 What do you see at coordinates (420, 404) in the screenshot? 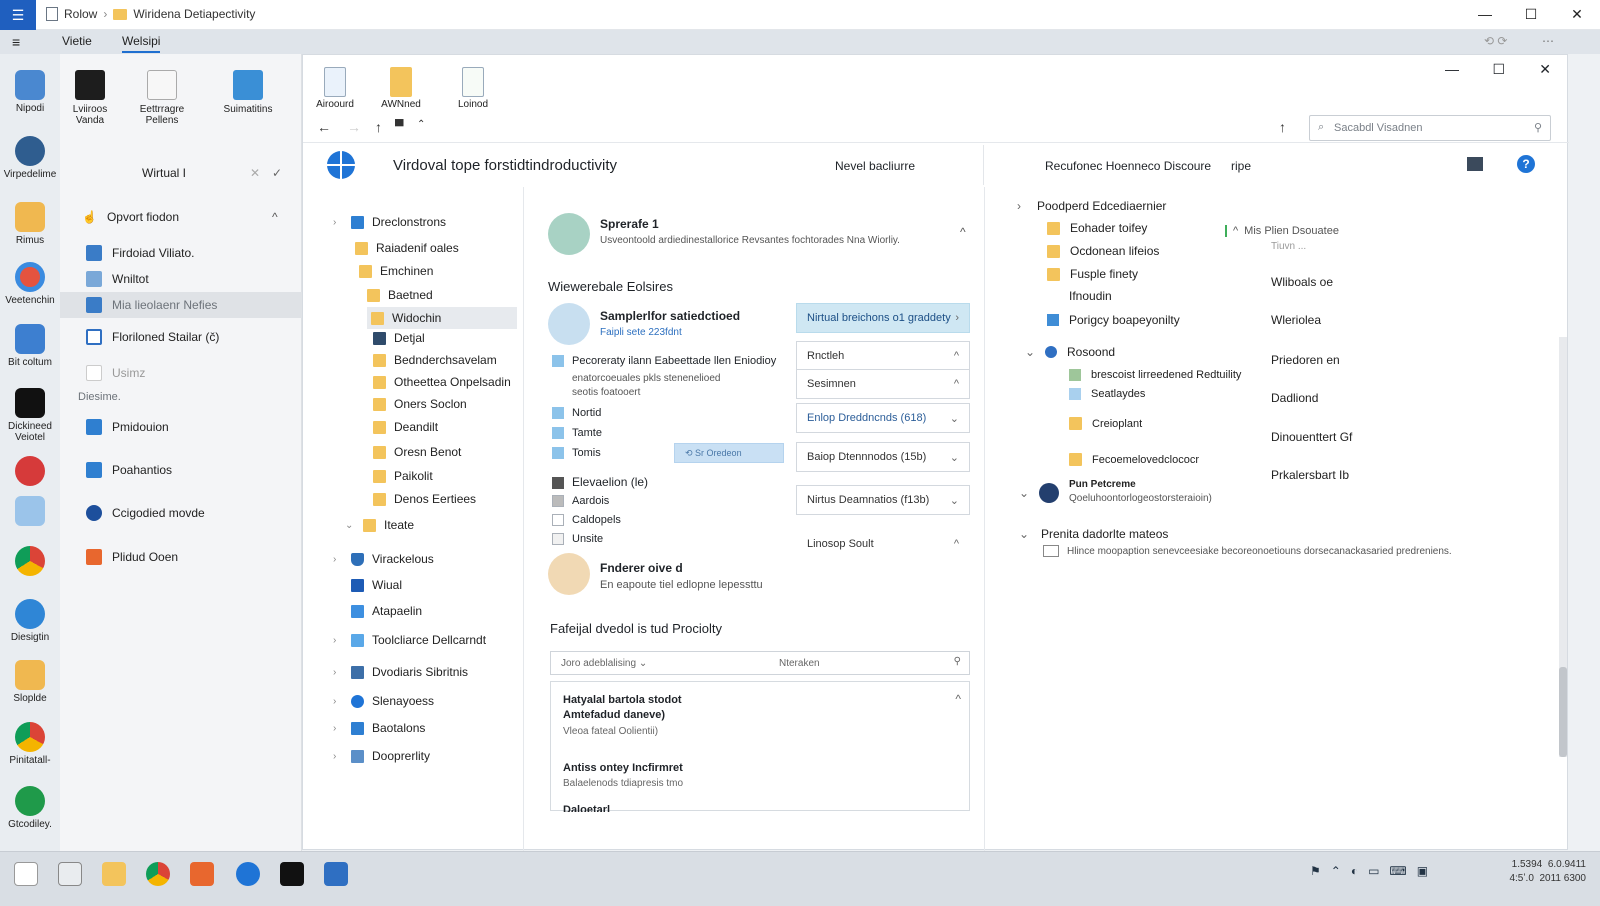
I see `tree-item: Oners Soclon` at bounding box center [420, 404].